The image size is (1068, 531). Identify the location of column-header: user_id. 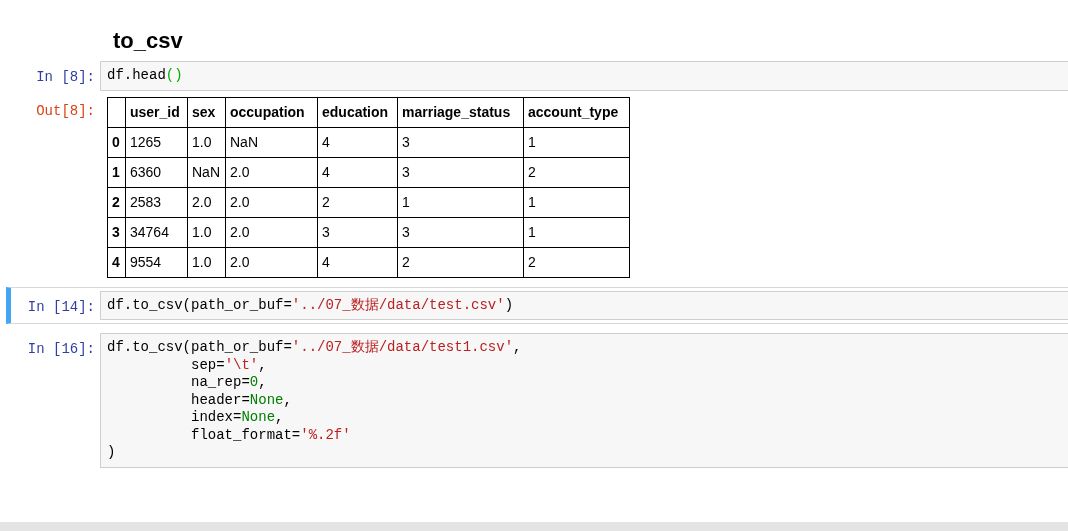
(155, 111).